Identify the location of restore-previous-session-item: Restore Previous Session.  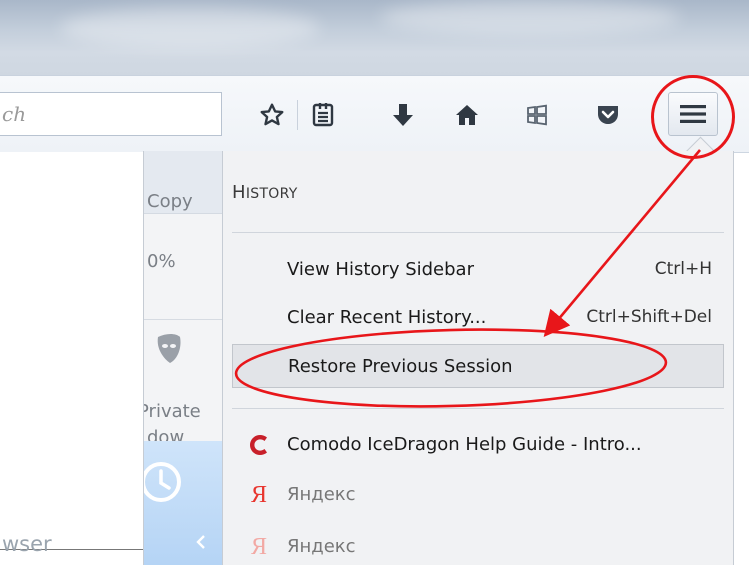
(478, 366).